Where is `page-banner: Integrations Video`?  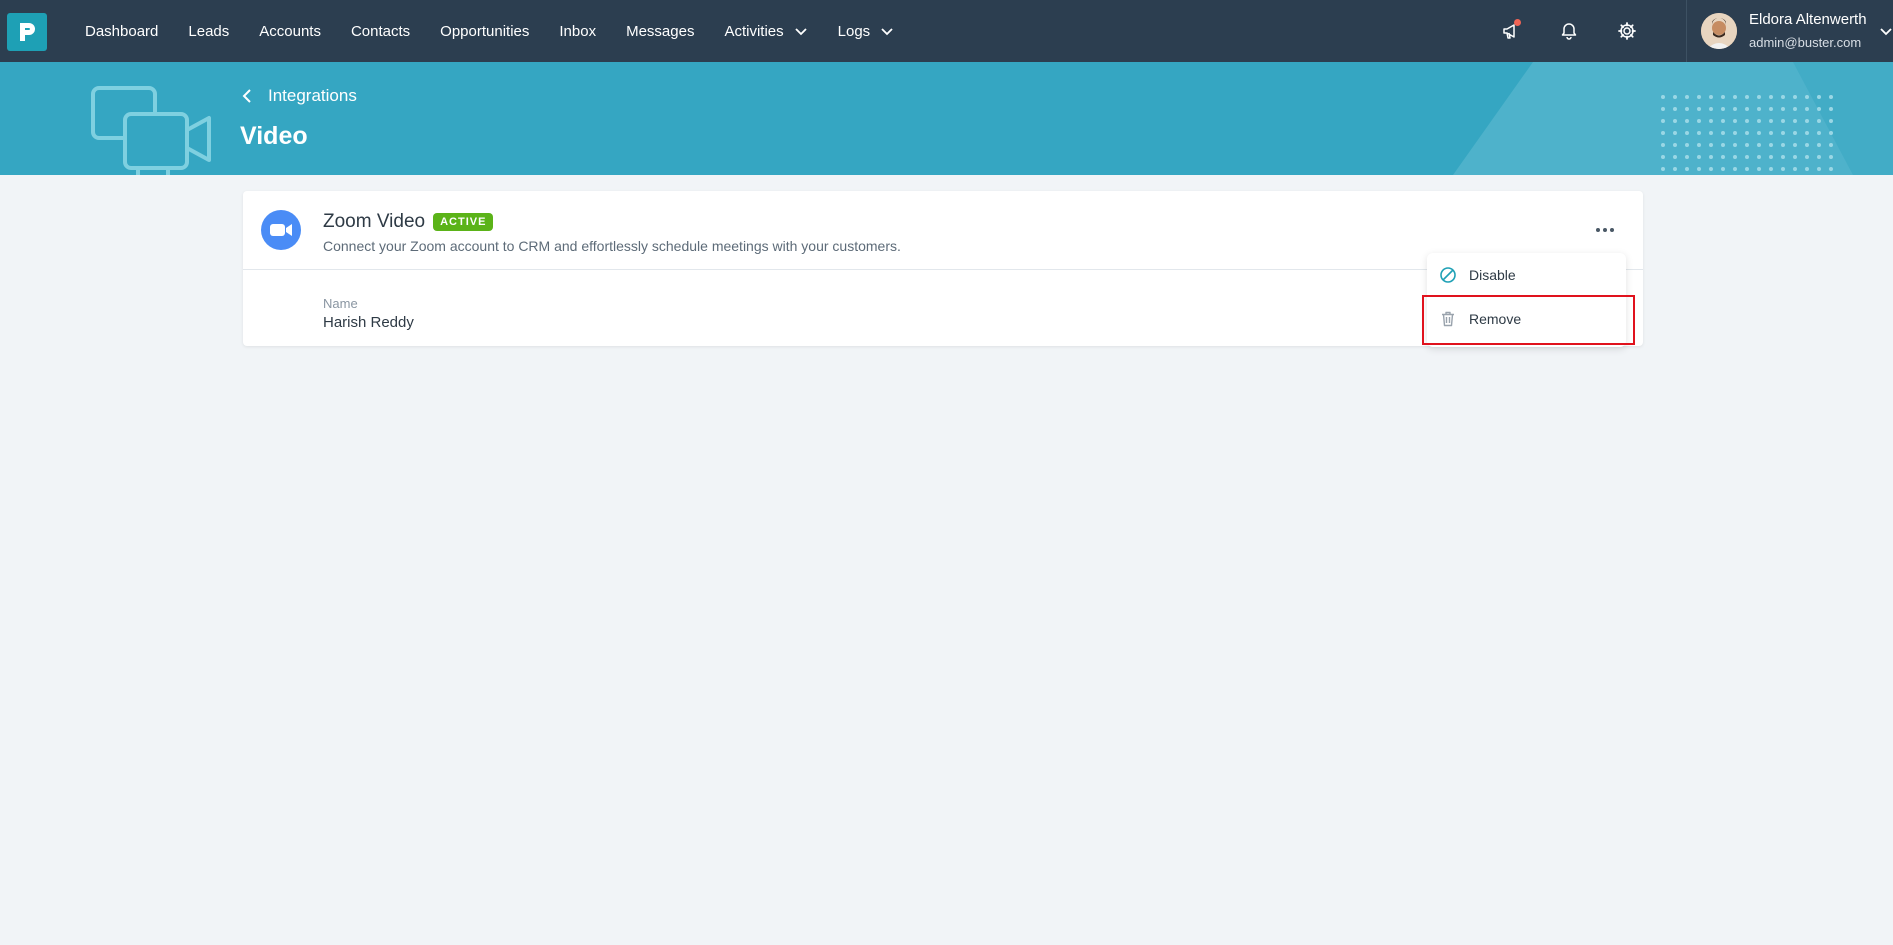
page-banner: Integrations Video is located at coordinates (946, 118).